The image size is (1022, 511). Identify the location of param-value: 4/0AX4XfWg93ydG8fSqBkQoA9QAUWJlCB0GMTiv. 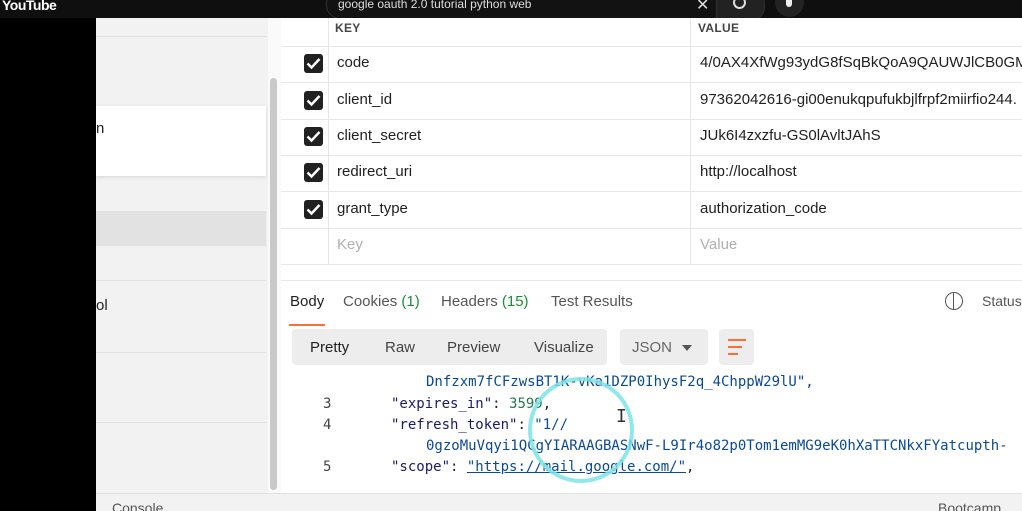
(861, 62).